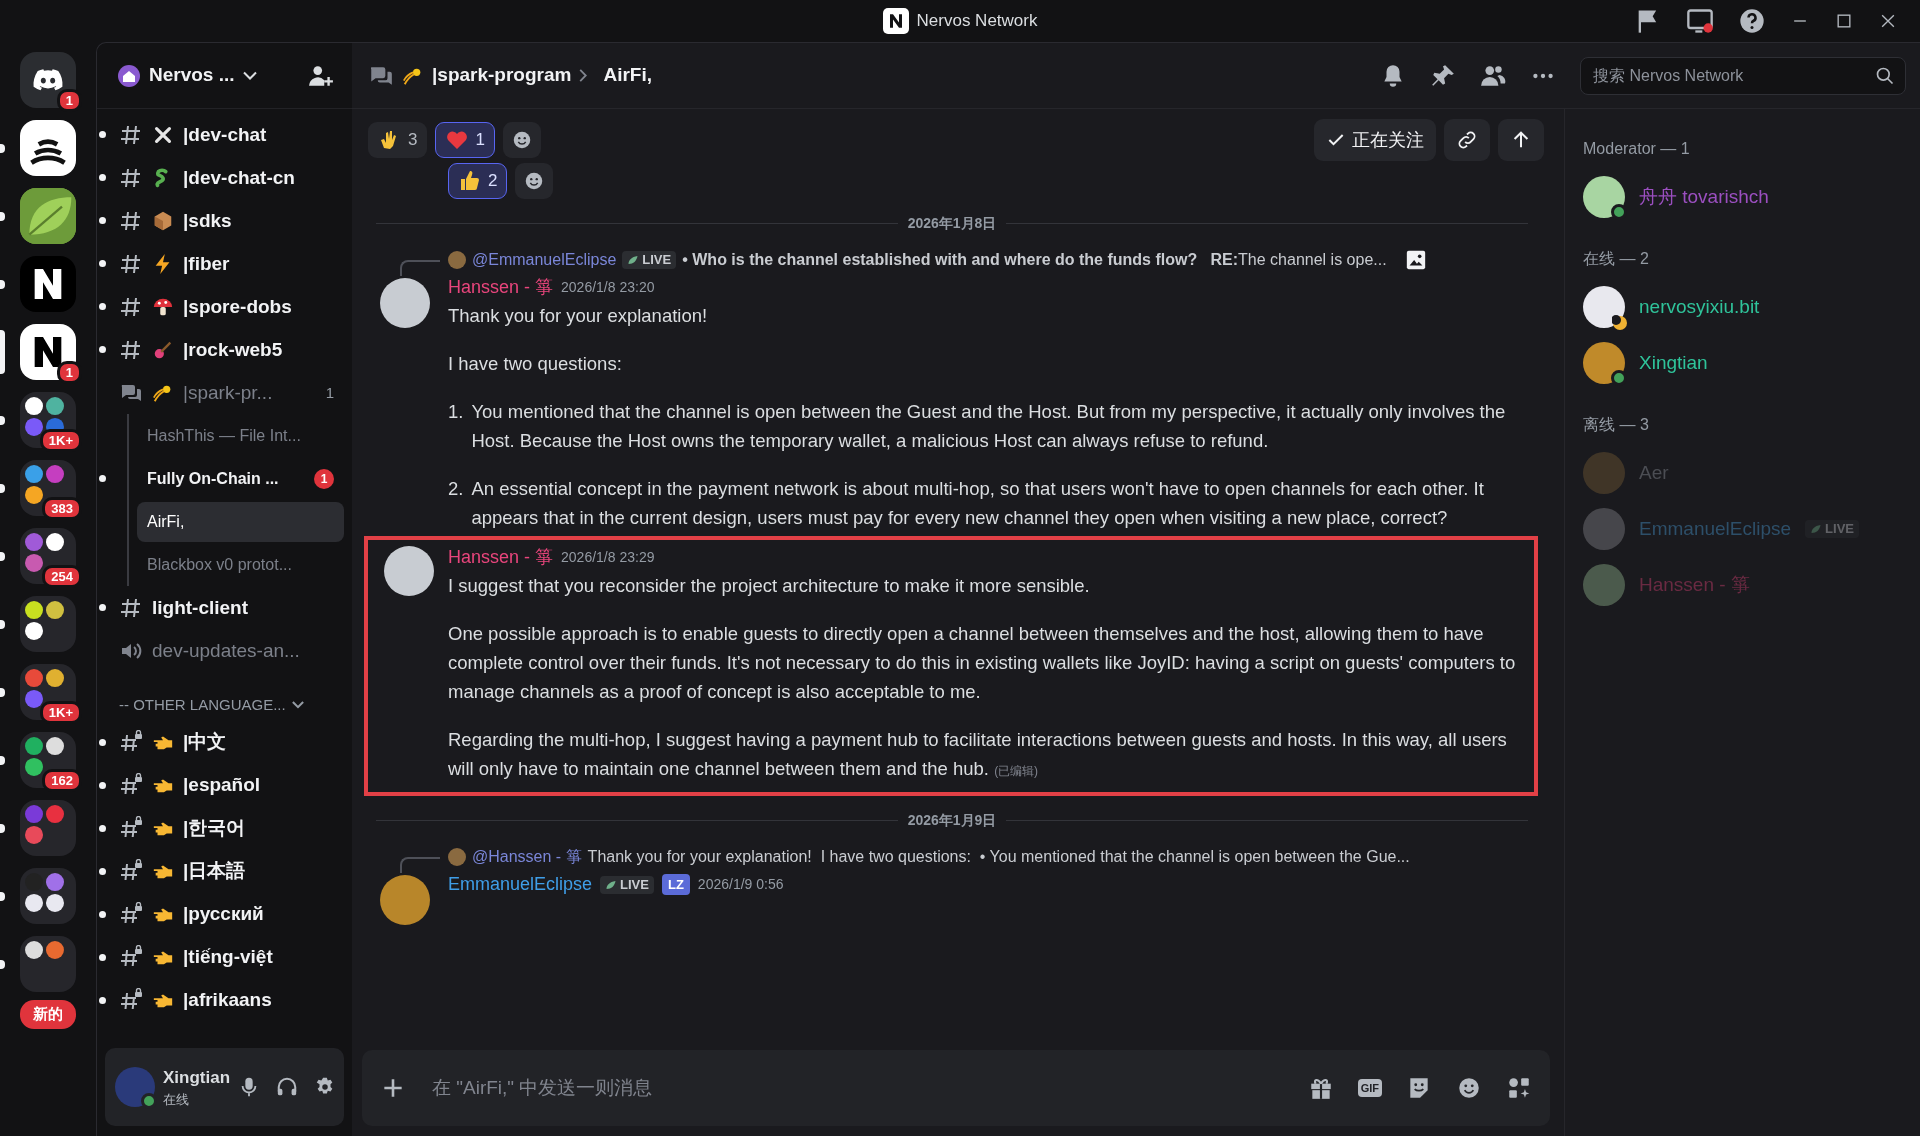  I want to click on reply-mention: @EmmanuelEclipse, so click(544, 260).